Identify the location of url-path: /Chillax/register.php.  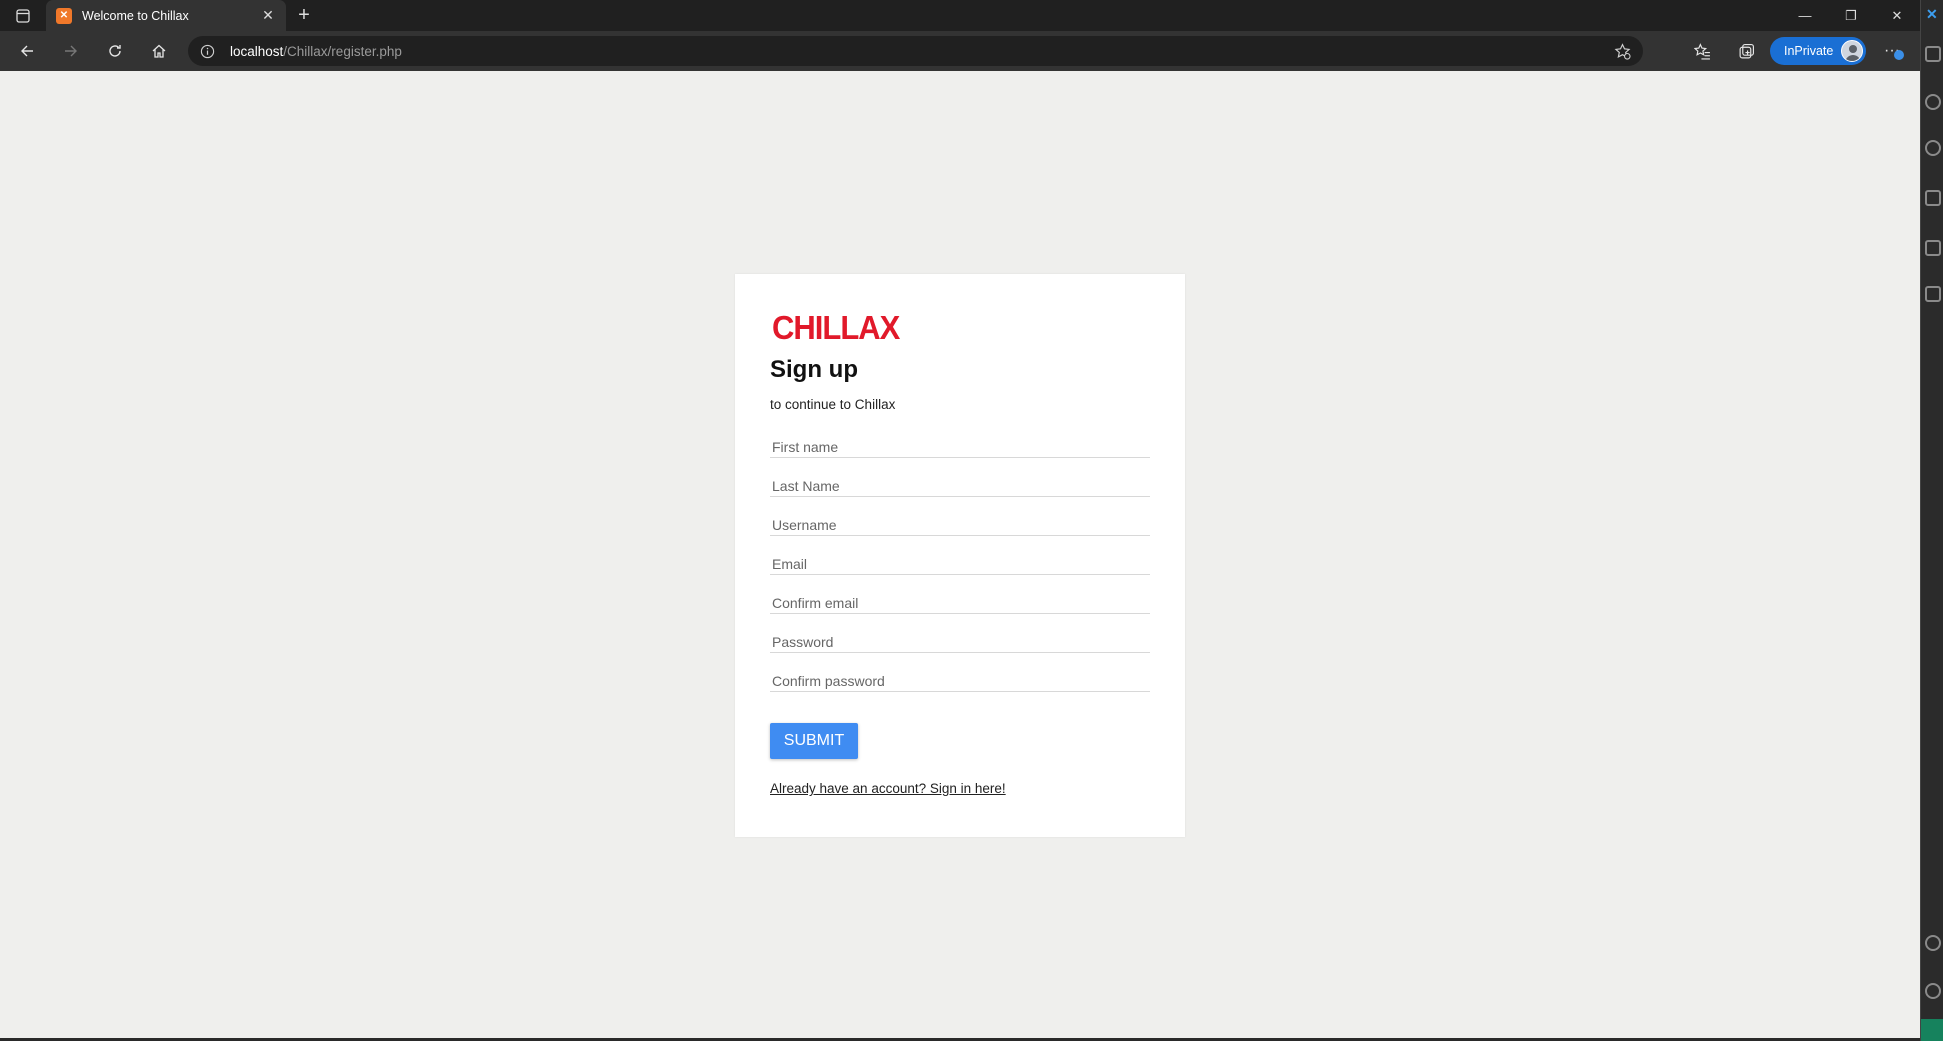
(342, 51).